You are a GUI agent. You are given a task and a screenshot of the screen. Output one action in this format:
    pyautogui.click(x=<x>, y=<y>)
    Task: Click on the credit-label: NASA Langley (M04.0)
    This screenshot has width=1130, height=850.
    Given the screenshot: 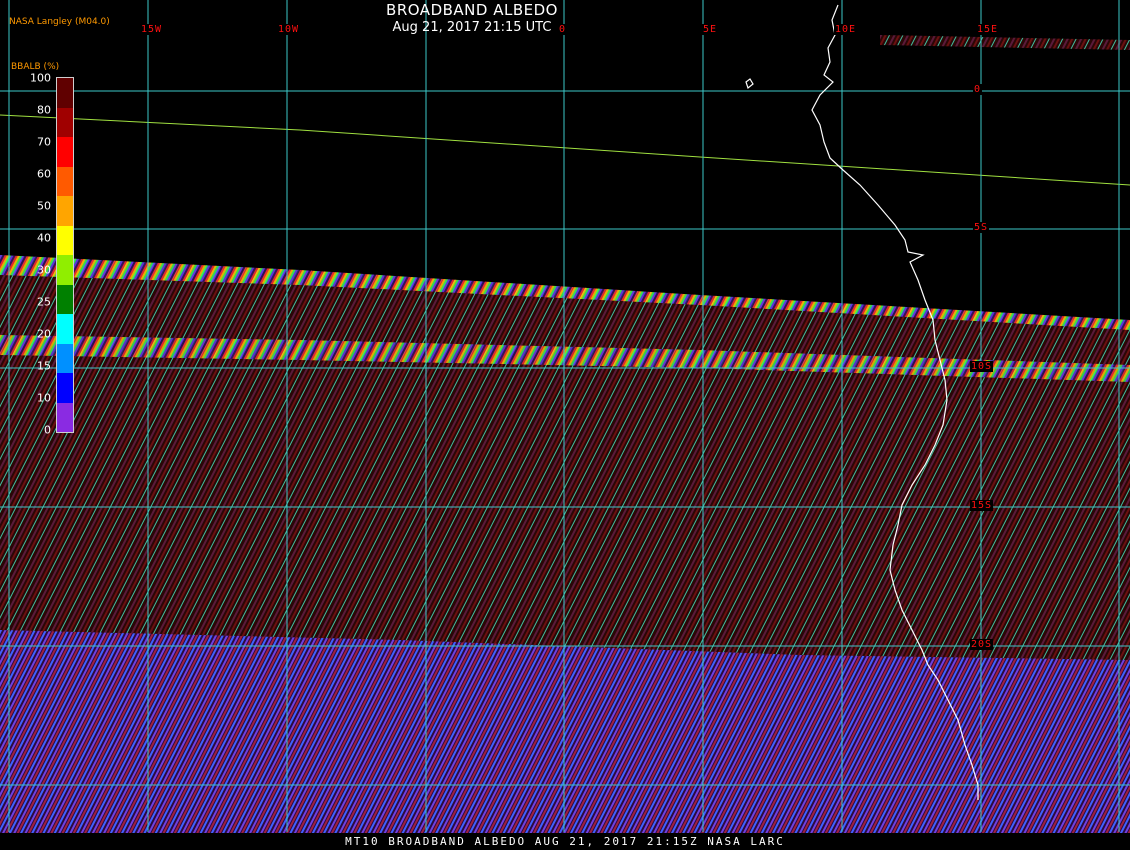 What is the action you would take?
    pyautogui.click(x=59, y=22)
    